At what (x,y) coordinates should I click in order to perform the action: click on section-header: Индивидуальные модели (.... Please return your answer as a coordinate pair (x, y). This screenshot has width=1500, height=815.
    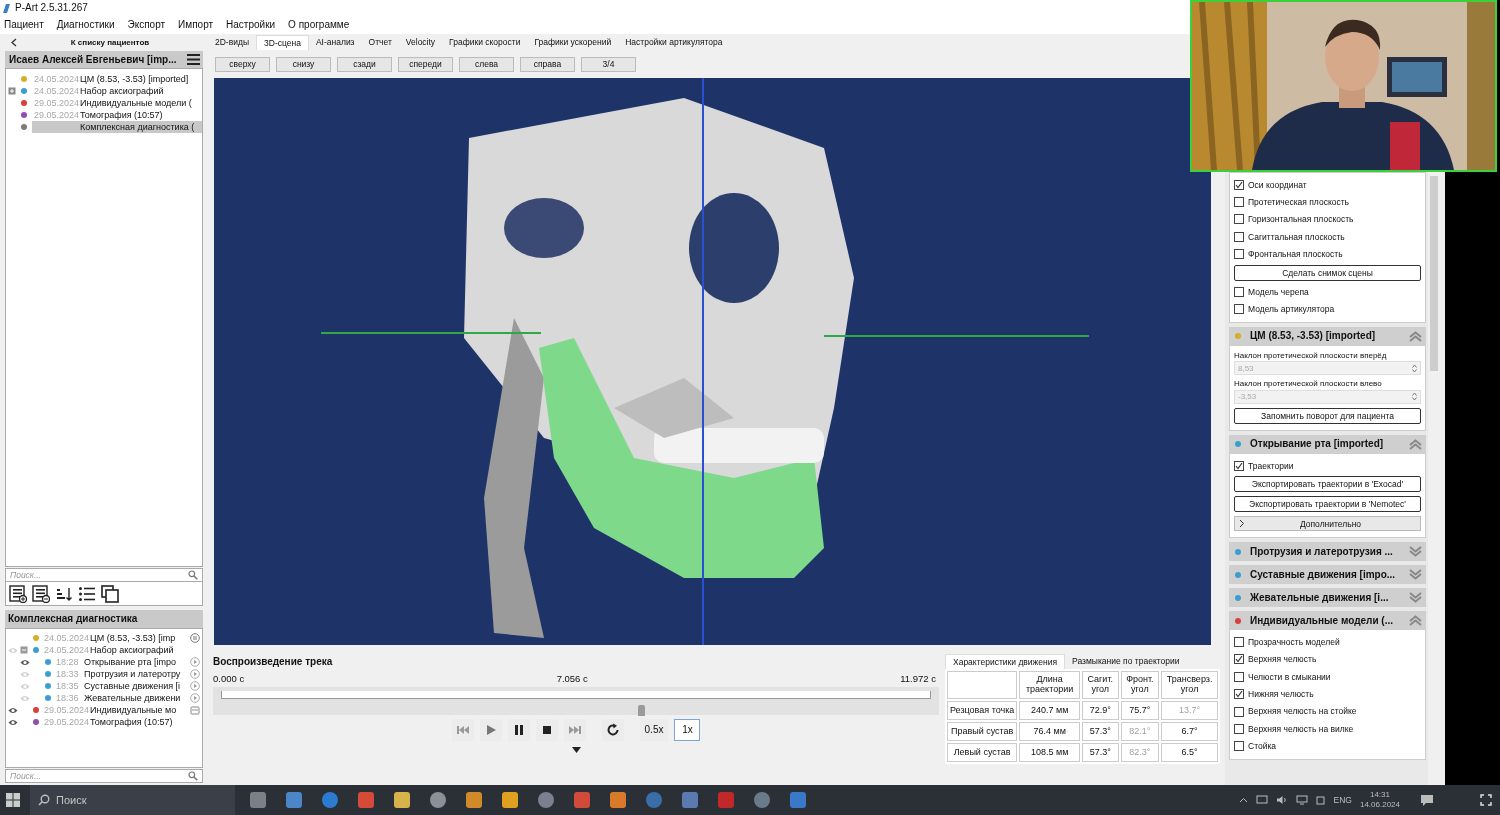
    Looking at the image, I should click on (1327, 621).